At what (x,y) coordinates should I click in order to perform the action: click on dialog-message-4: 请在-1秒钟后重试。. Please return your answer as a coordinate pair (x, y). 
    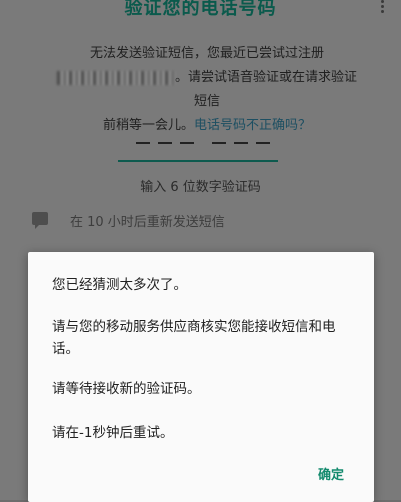
    Looking at the image, I should click on (113, 433).